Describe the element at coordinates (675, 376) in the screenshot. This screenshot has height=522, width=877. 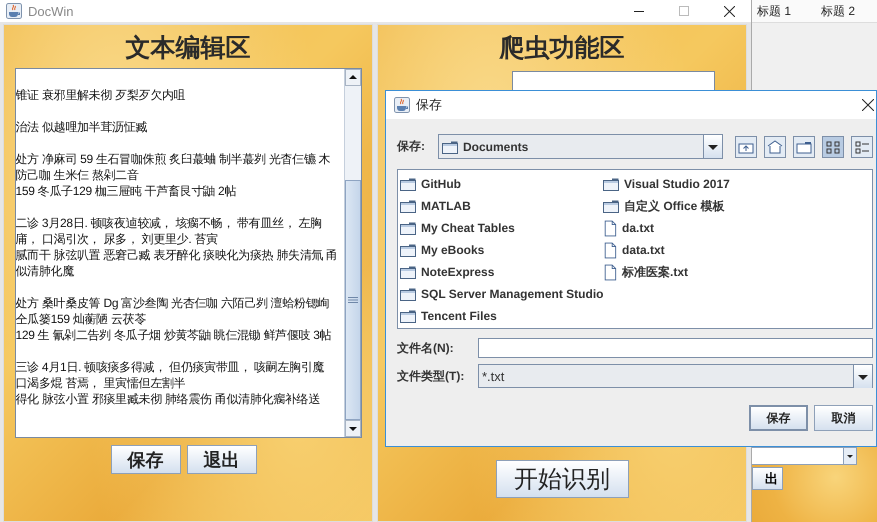
I see `file-type-dropdown: *.txt` at that location.